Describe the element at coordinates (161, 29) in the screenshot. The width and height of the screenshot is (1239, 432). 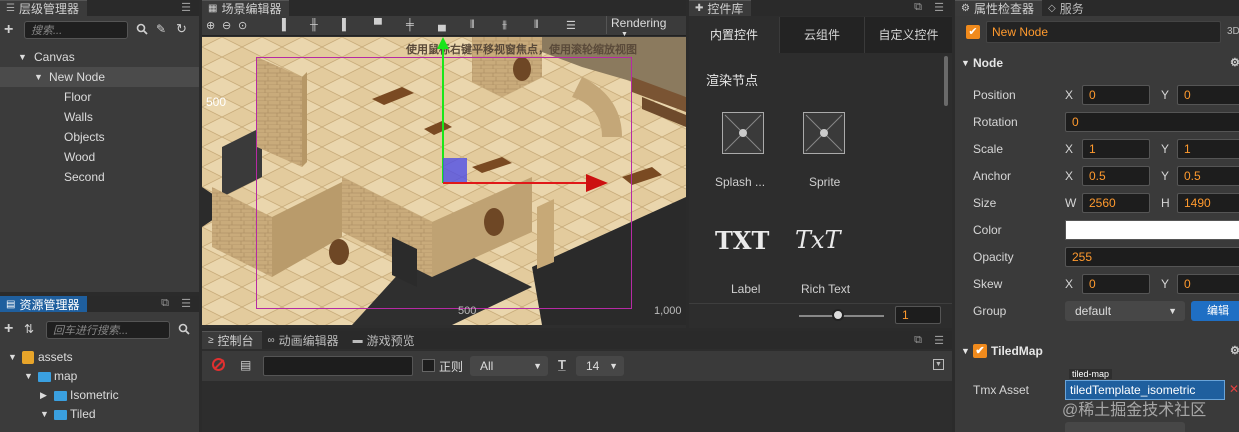
I see `locate-icon: ✎` at that location.